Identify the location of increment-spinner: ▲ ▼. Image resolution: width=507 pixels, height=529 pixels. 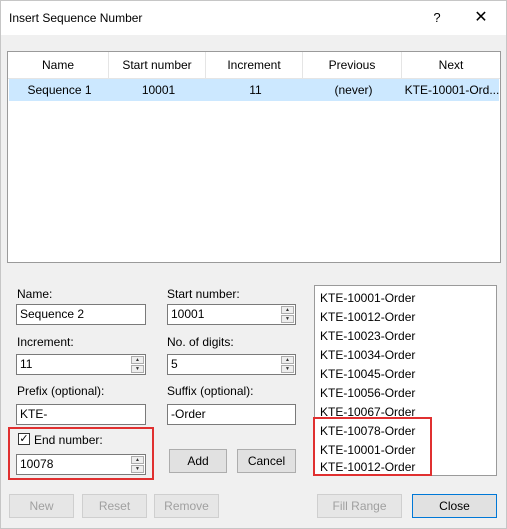
(137, 364).